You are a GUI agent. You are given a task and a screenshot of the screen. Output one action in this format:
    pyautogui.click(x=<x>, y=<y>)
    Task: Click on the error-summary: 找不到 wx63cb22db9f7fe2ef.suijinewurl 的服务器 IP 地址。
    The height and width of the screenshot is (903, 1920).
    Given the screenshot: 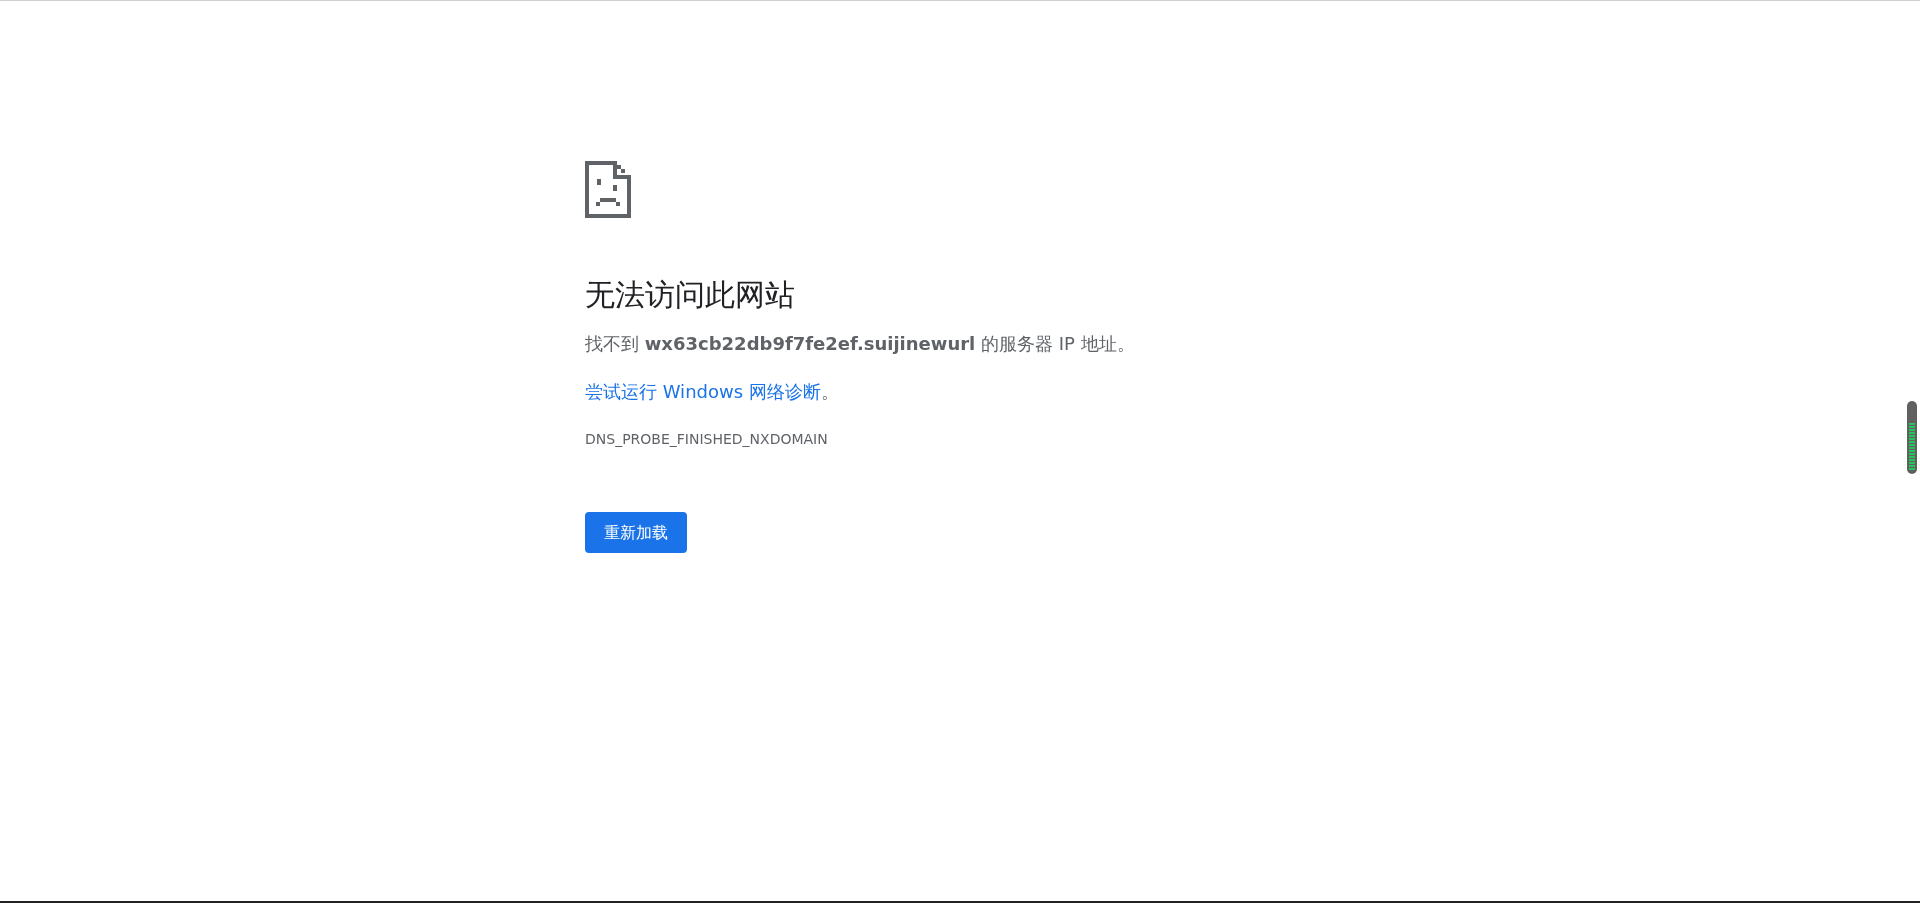 What is the action you would take?
    pyautogui.click(x=860, y=344)
    